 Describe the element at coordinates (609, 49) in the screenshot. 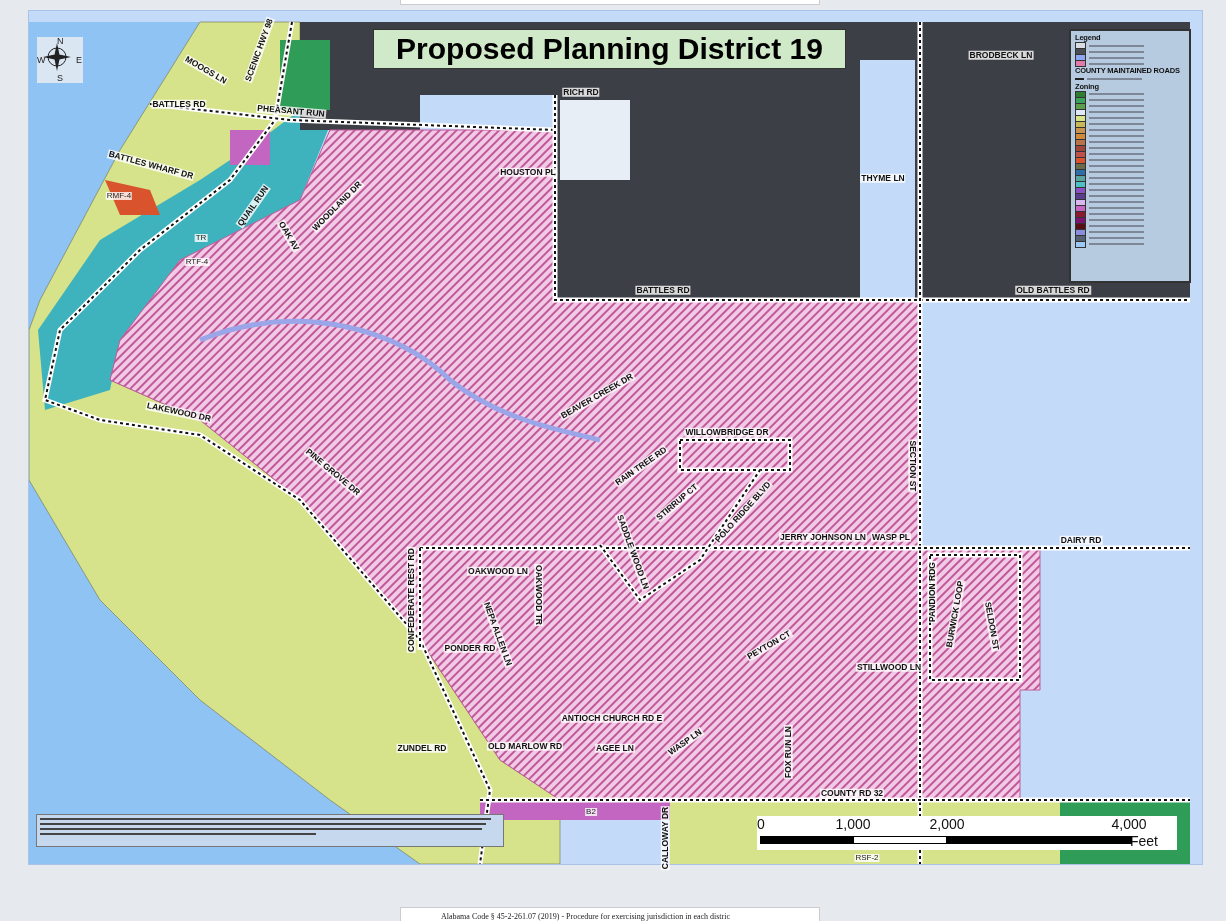

I see `map-title: Proposed Planning District 19` at that location.